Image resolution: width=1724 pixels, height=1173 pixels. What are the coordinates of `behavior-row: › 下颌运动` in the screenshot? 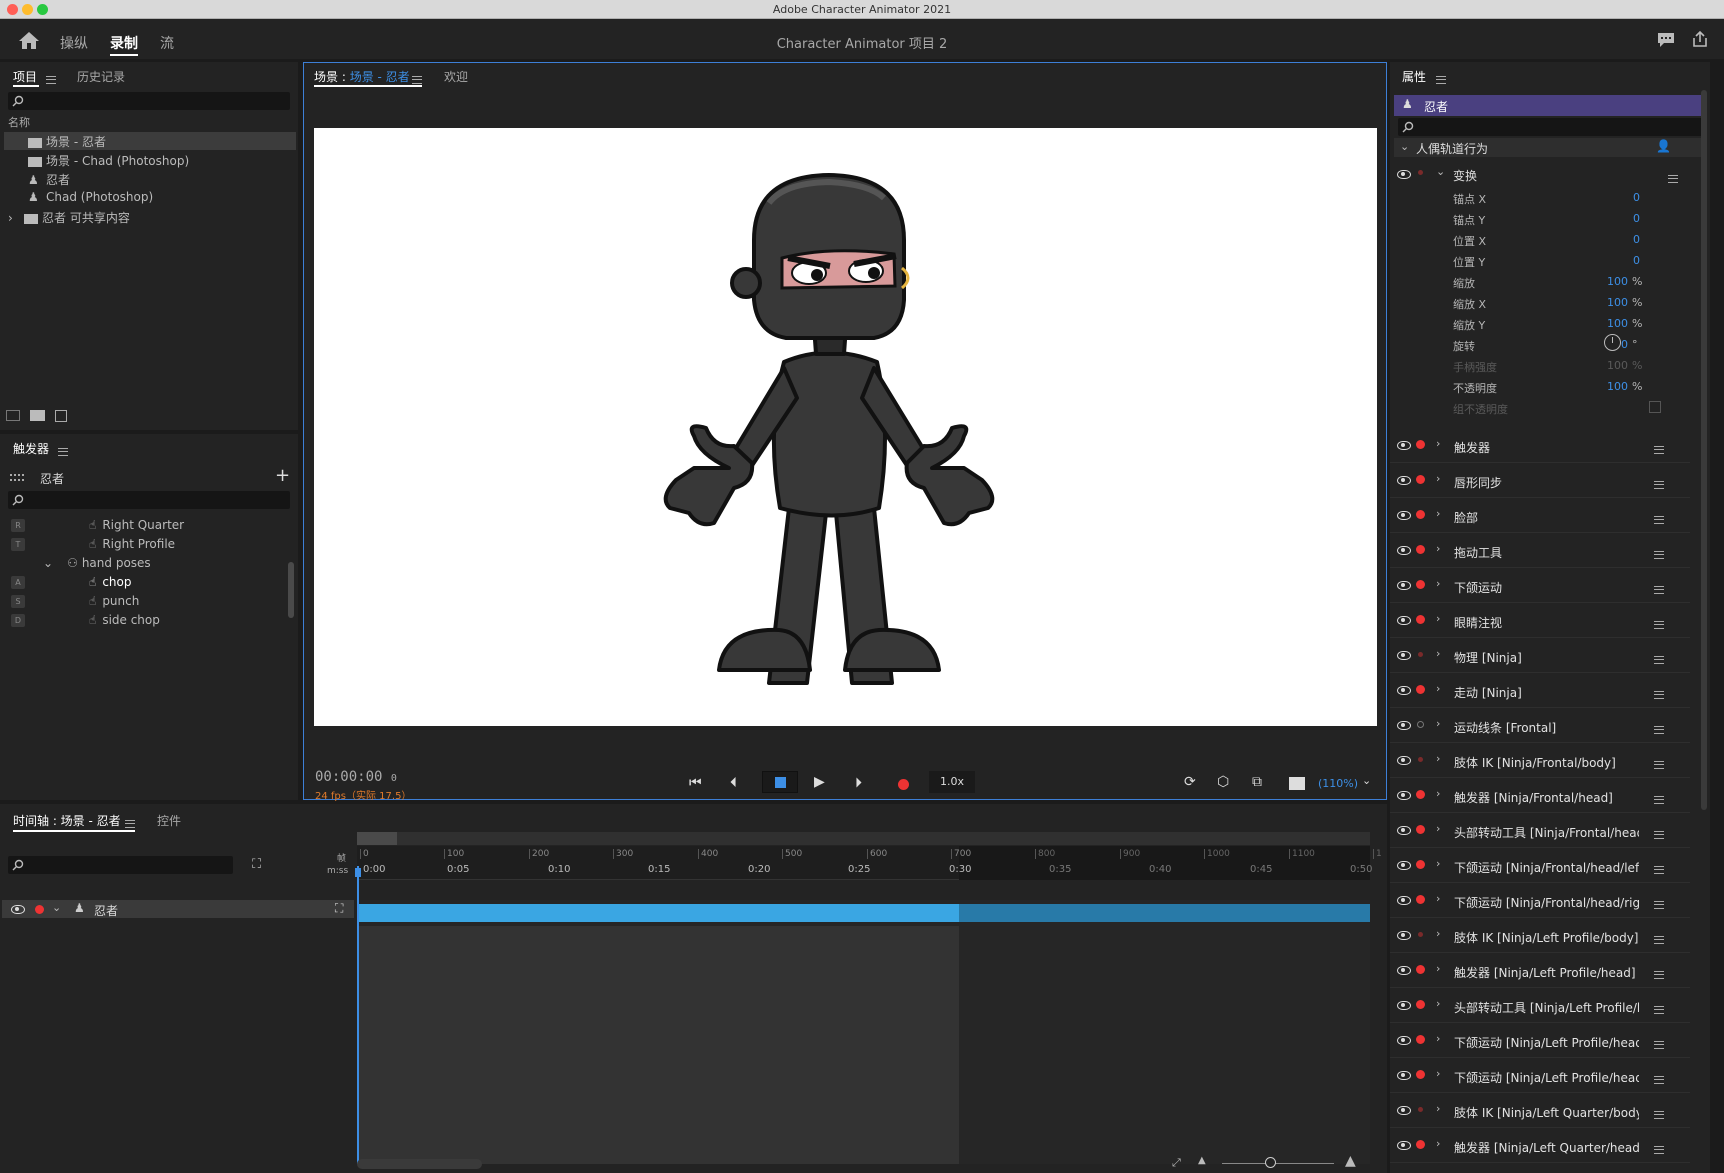 It's located at (1540, 586).